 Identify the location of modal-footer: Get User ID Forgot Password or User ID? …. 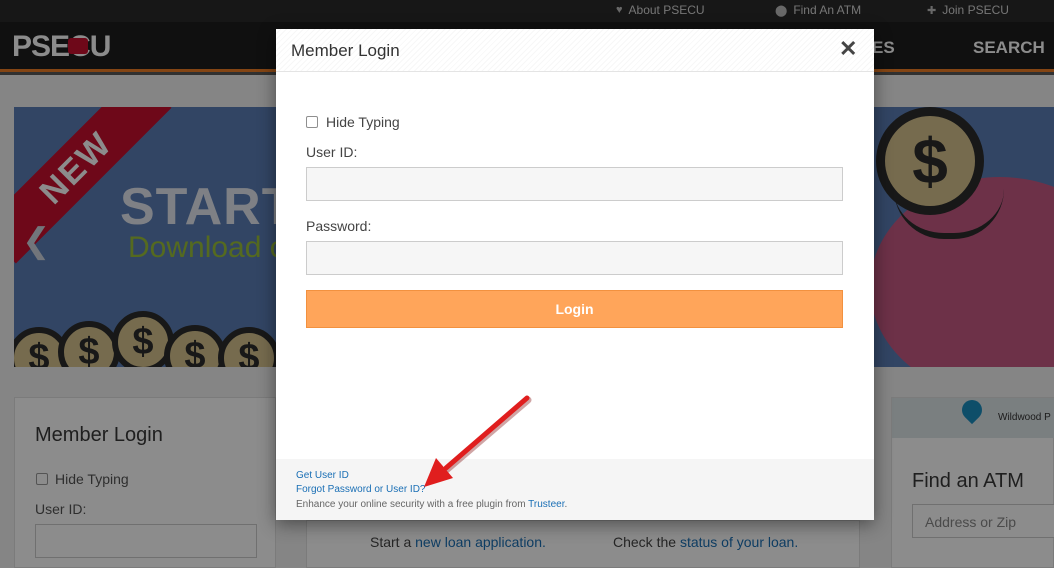
(575, 489).